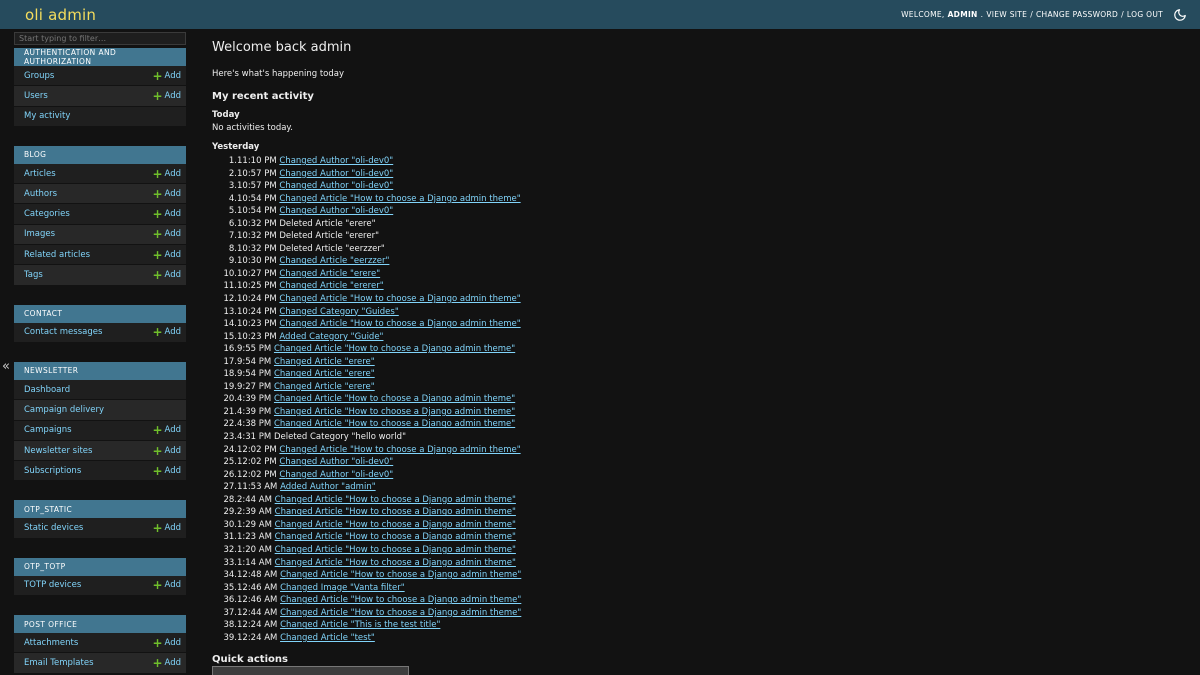 This screenshot has height=675, width=1200. Describe the element at coordinates (100, 624) in the screenshot. I see `module-caption: POST OFFICE` at that location.